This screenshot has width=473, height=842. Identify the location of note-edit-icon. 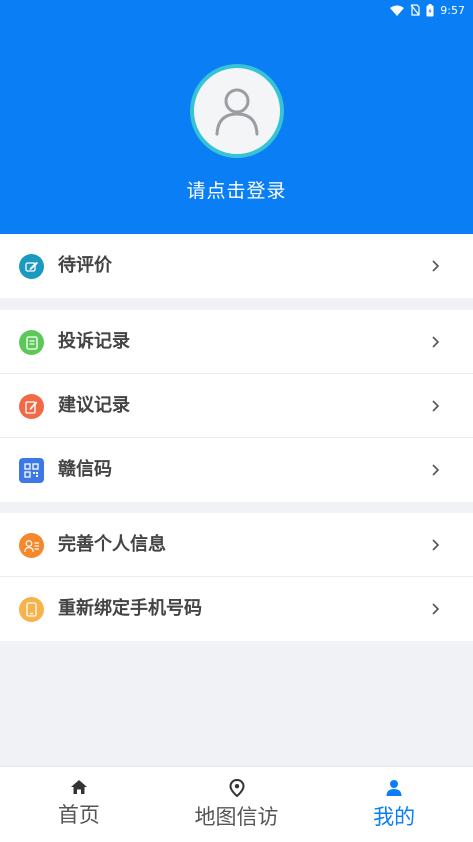
(31, 406).